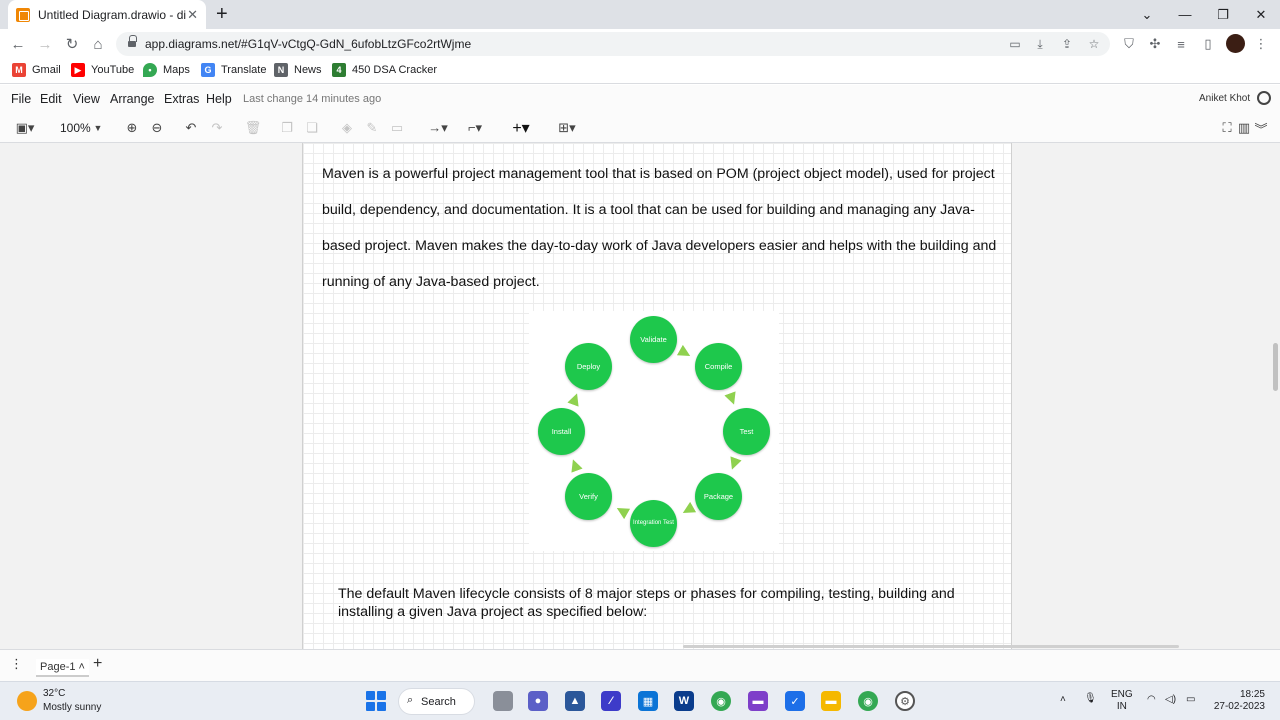  What do you see at coordinates (1063, 700) in the screenshot?
I see `show-hidden-icons-chevron-icon: ˄` at bounding box center [1063, 700].